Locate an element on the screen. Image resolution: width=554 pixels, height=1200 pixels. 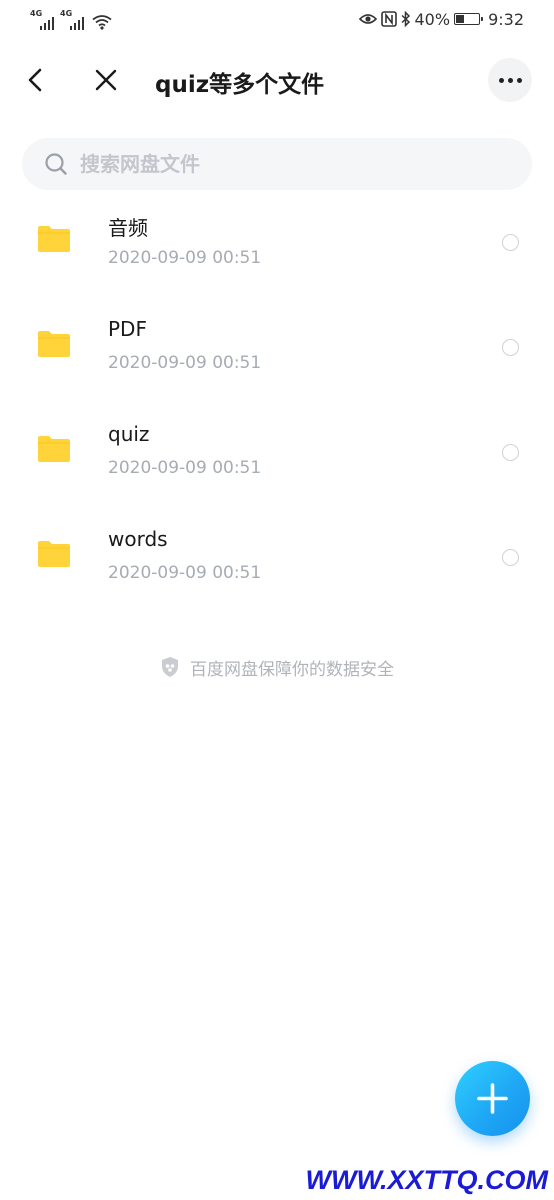
chevron-left-icon is located at coordinates (35, 80).